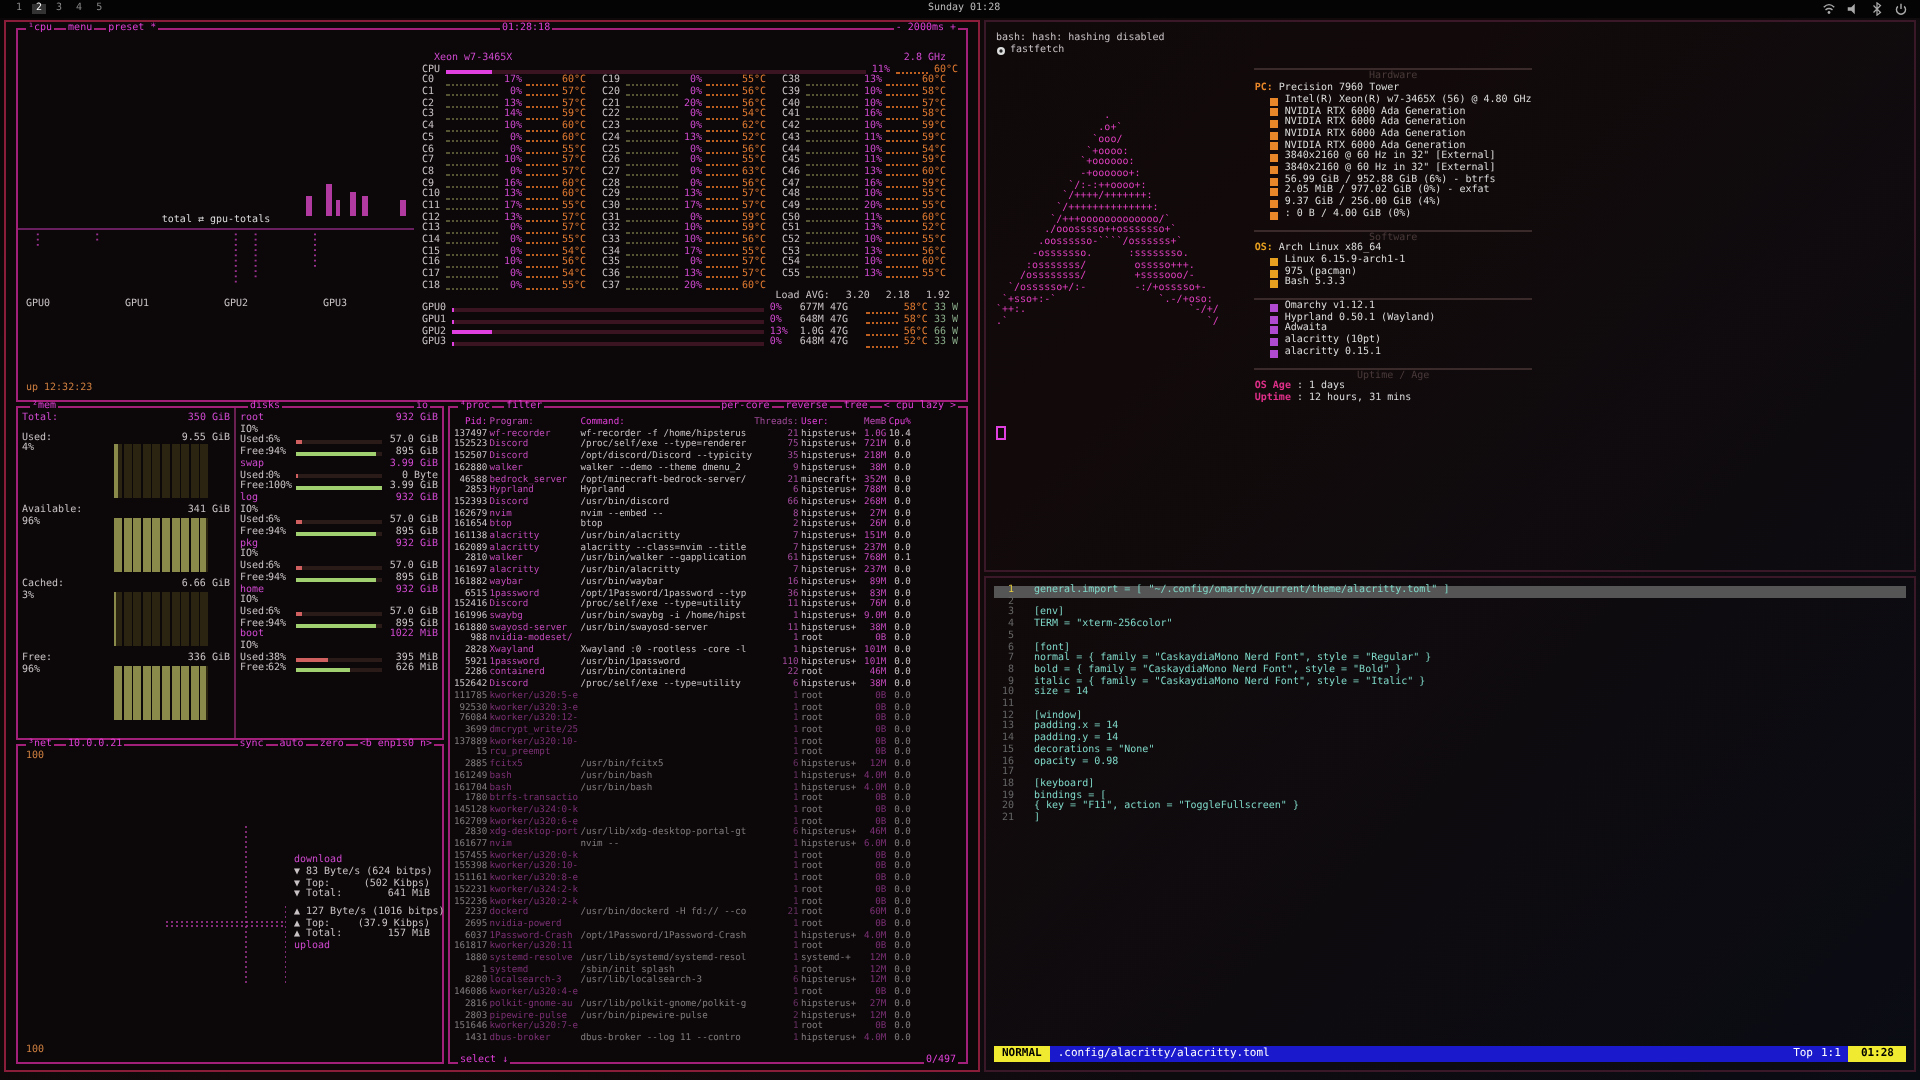 The height and width of the screenshot is (1080, 1920). What do you see at coordinates (356, 200) in the screenshot?
I see `cpu-graph-drawing` at bounding box center [356, 200].